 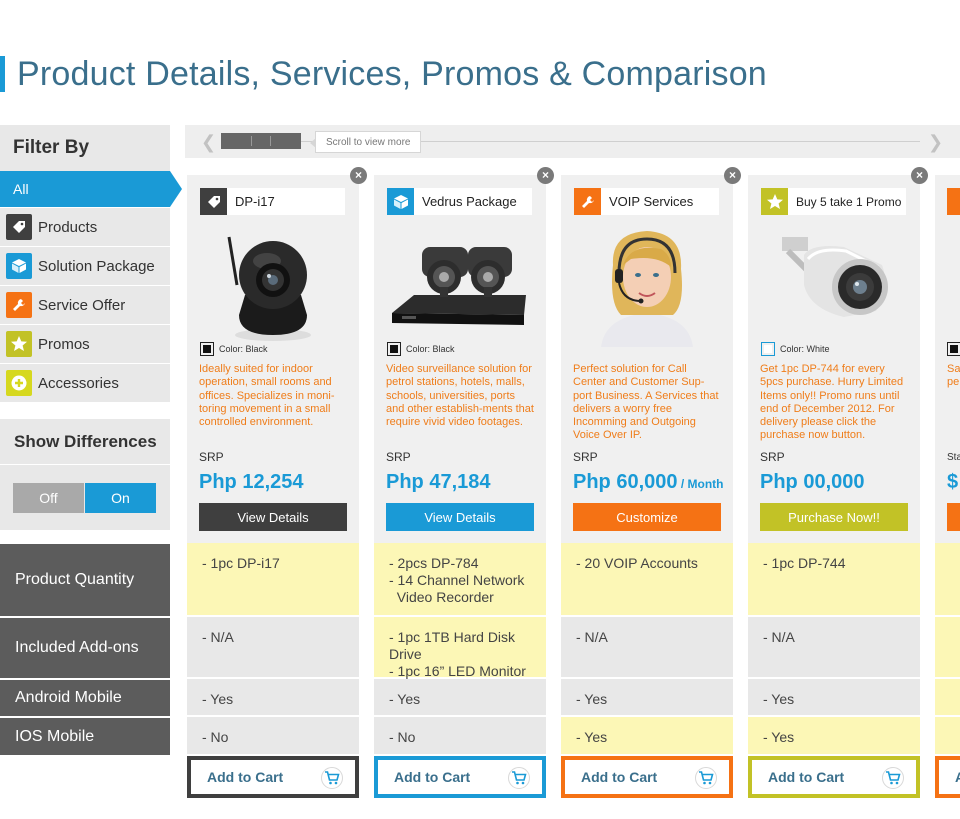 I want to click on add-to-cart-button: A, so click(x=947, y=777).